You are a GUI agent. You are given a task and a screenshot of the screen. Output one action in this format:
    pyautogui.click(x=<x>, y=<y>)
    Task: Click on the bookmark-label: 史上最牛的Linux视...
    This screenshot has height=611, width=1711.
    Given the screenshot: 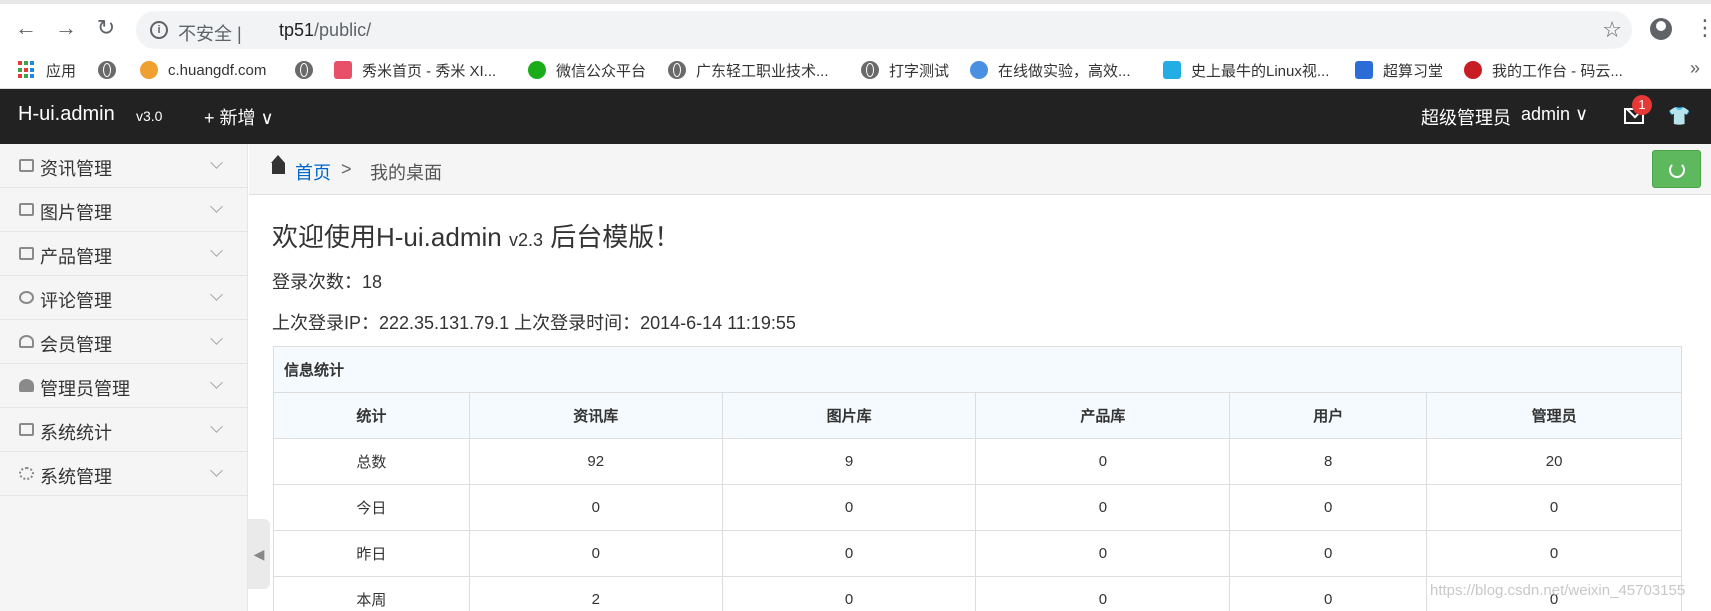 What is the action you would take?
    pyautogui.click(x=1260, y=71)
    